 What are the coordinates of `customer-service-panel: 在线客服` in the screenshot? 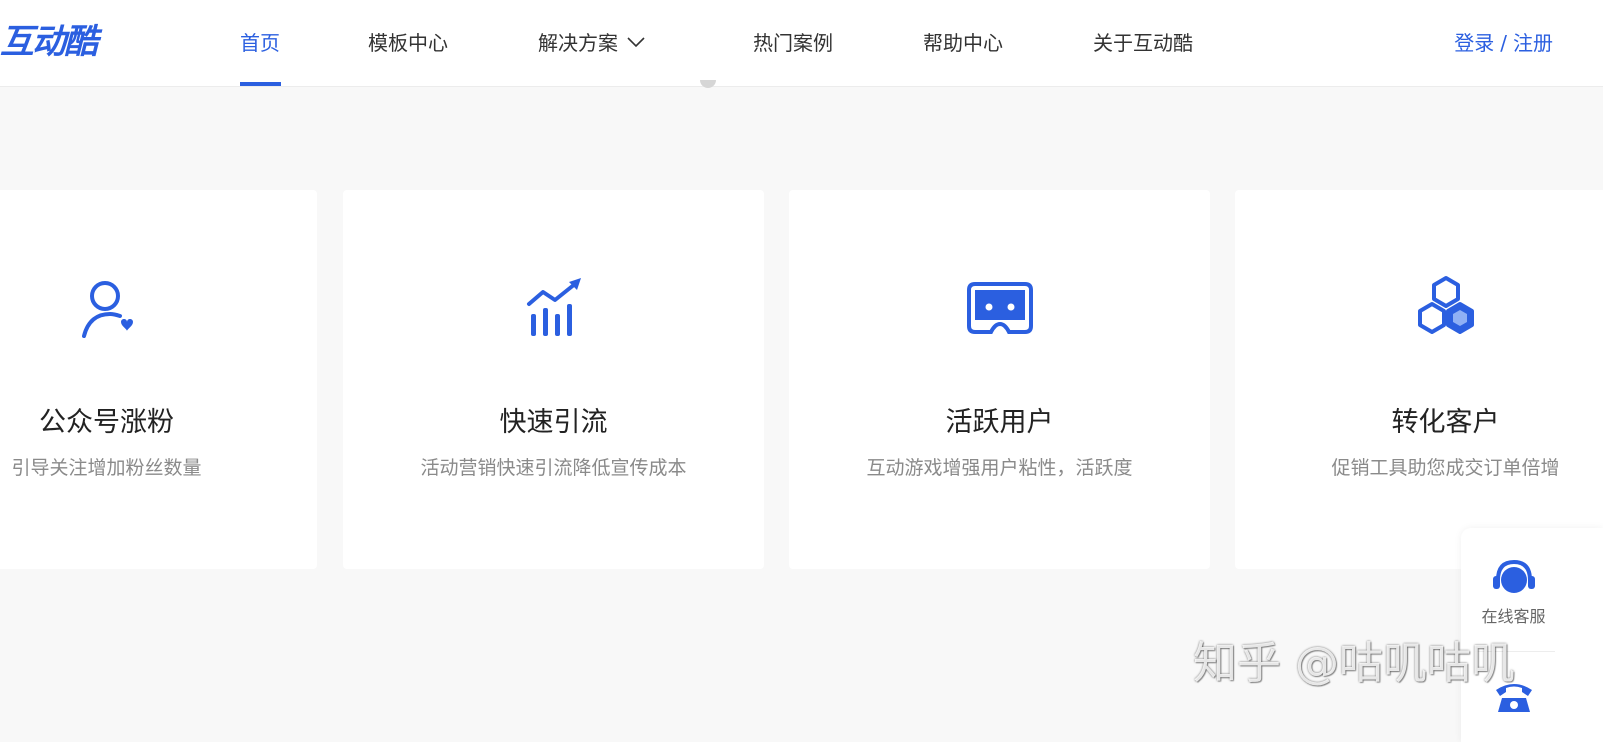 It's located at (1532, 635).